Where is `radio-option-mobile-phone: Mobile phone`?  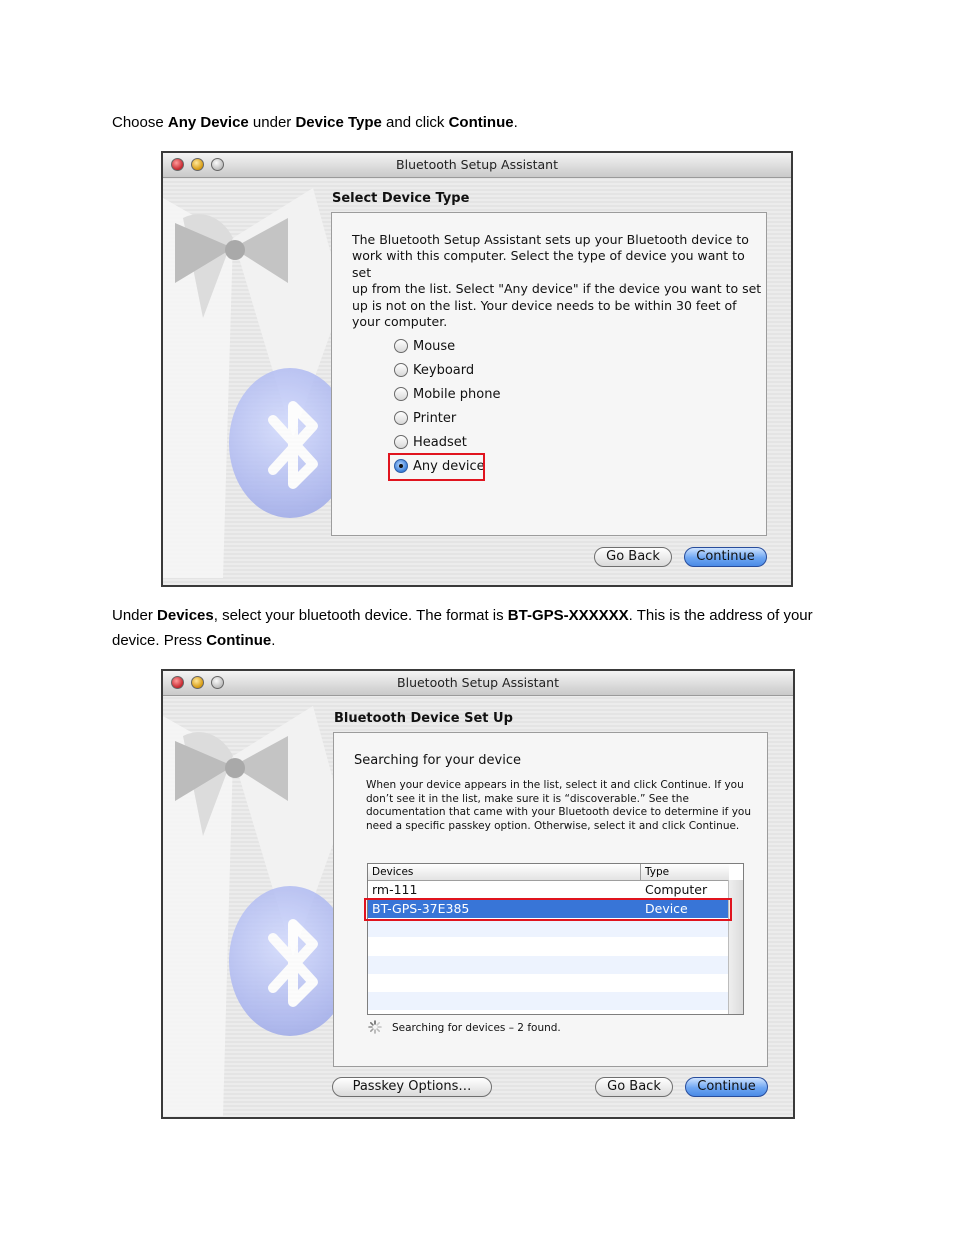
radio-option-mobile-phone: Mobile phone is located at coordinates (447, 394).